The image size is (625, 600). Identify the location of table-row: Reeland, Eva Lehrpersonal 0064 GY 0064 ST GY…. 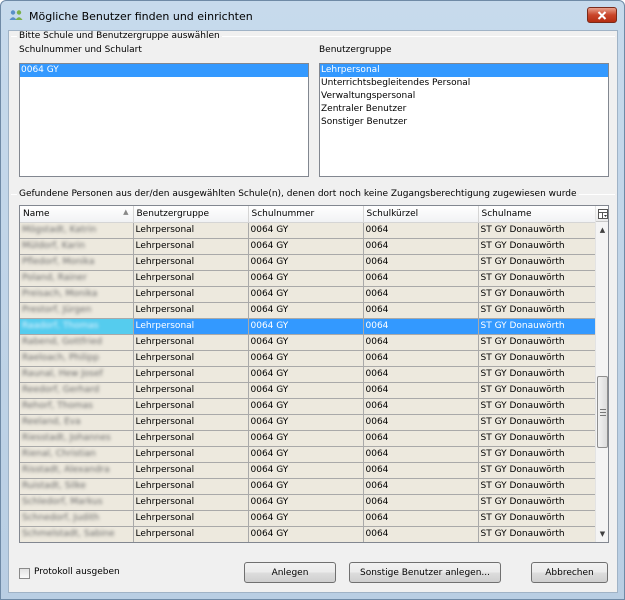
(308, 422).